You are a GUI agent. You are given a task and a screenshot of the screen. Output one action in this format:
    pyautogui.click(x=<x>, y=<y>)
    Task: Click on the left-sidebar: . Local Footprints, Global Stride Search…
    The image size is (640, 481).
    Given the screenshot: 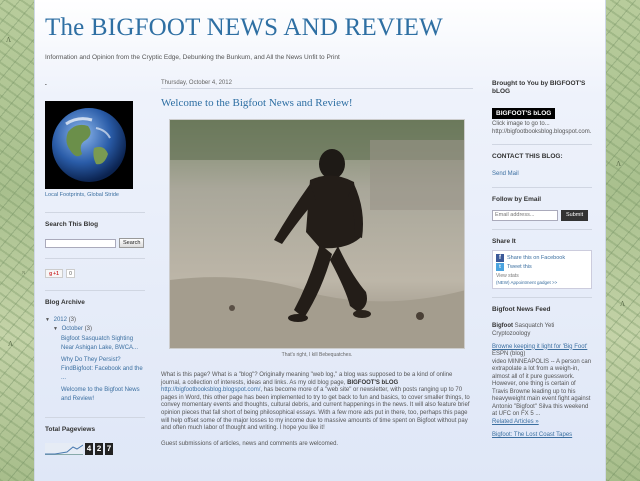 What is the action you would take?
    pyautogui.click(x=95, y=268)
    